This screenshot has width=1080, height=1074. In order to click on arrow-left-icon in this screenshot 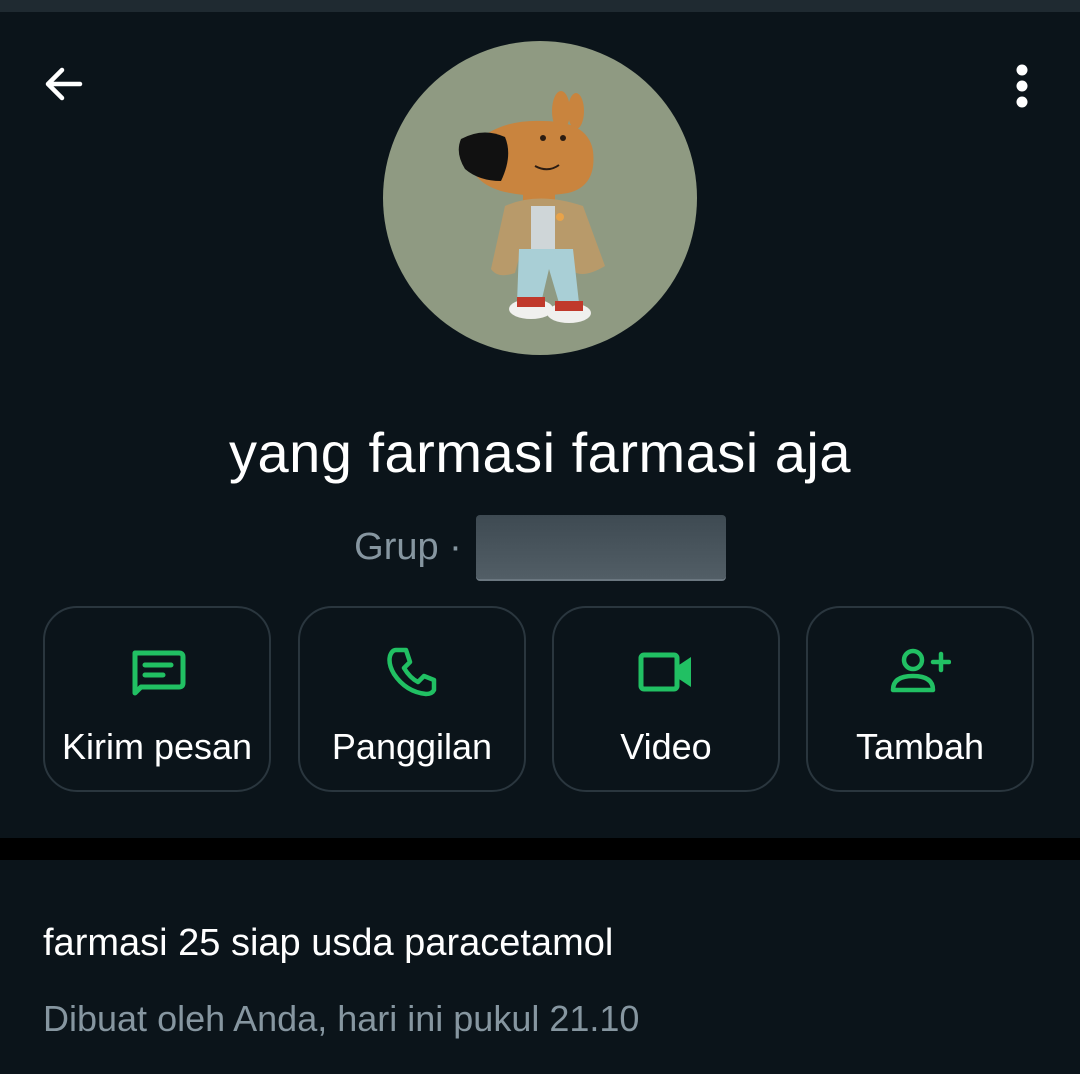, I will do `click(64, 84)`.